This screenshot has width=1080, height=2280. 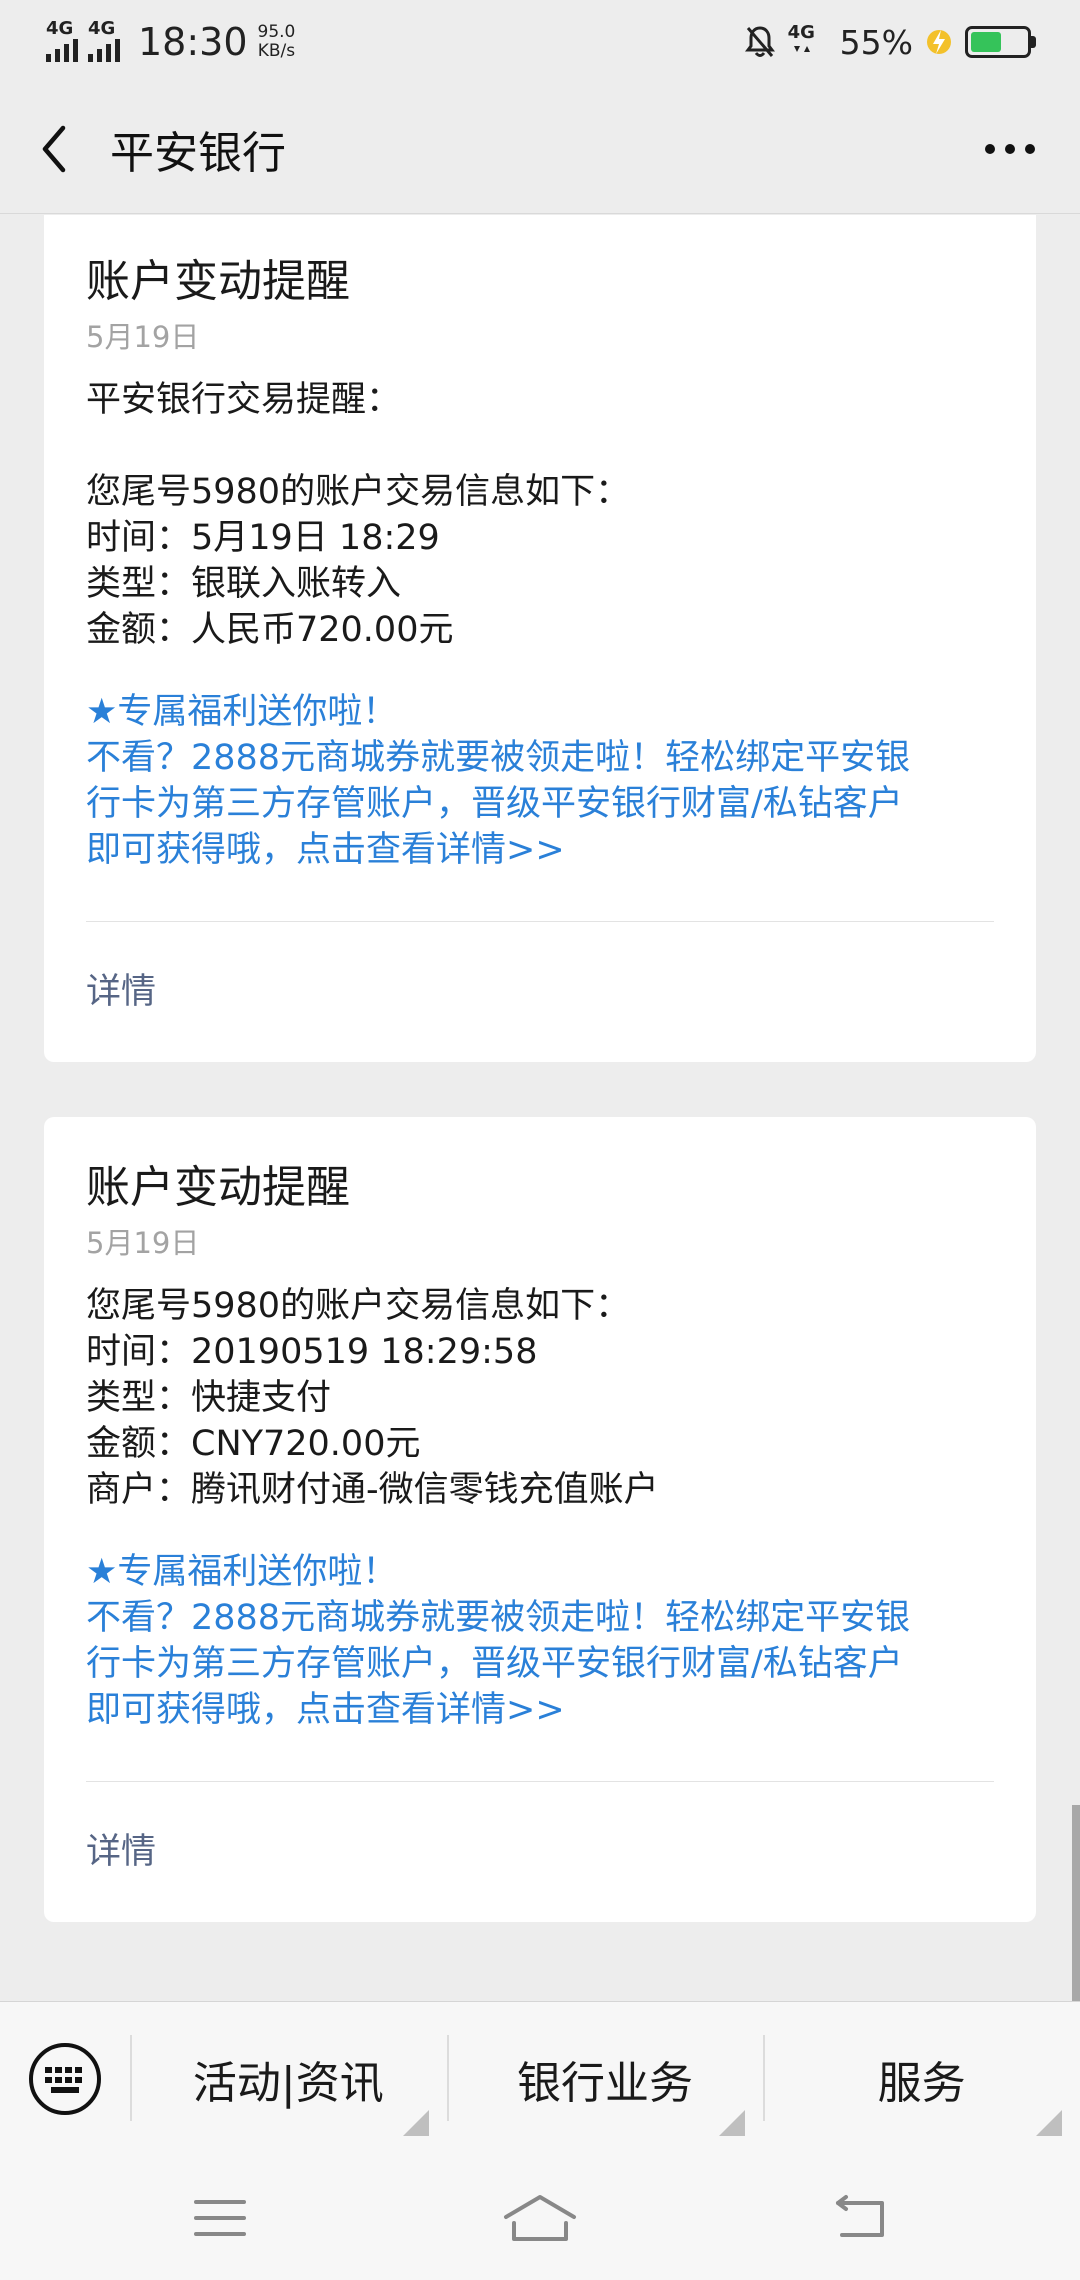 What do you see at coordinates (276, 51) in the screenshot?
I see `network-speed-unit: KB/s` at bounding box center [276, 51].